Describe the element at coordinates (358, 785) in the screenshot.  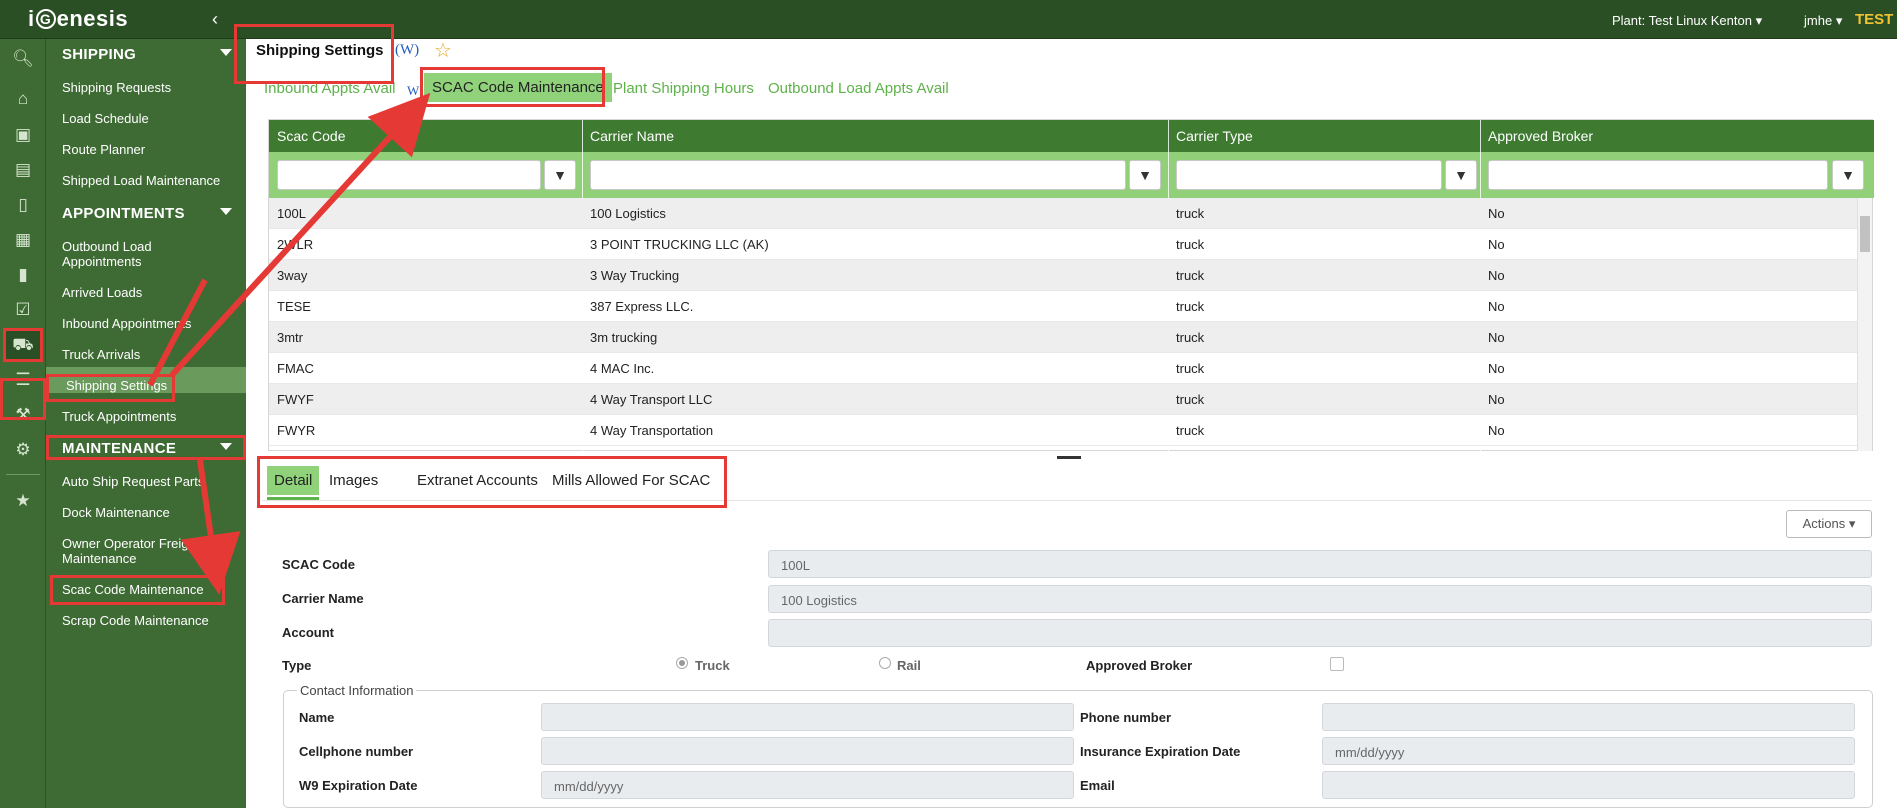
I see `w9-expiration-date-label: W9 Expiration Date` at that location.